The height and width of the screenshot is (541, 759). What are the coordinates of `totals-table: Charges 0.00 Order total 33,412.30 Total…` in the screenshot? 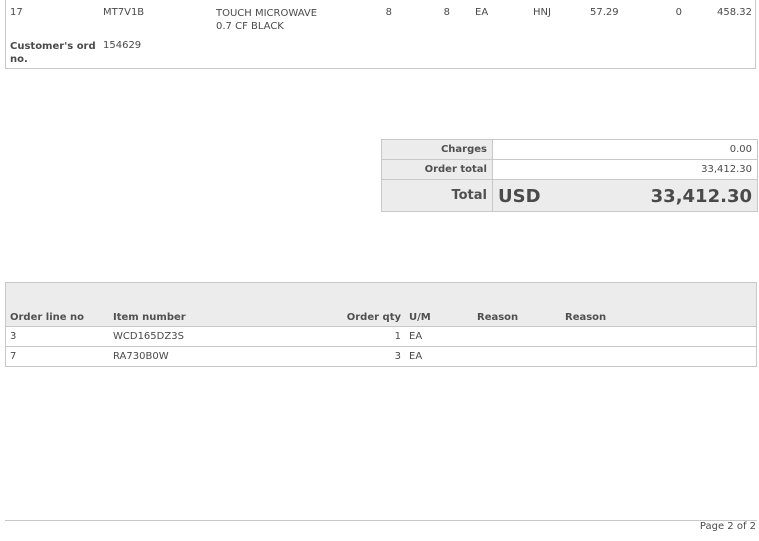 It's located at (569, 175).